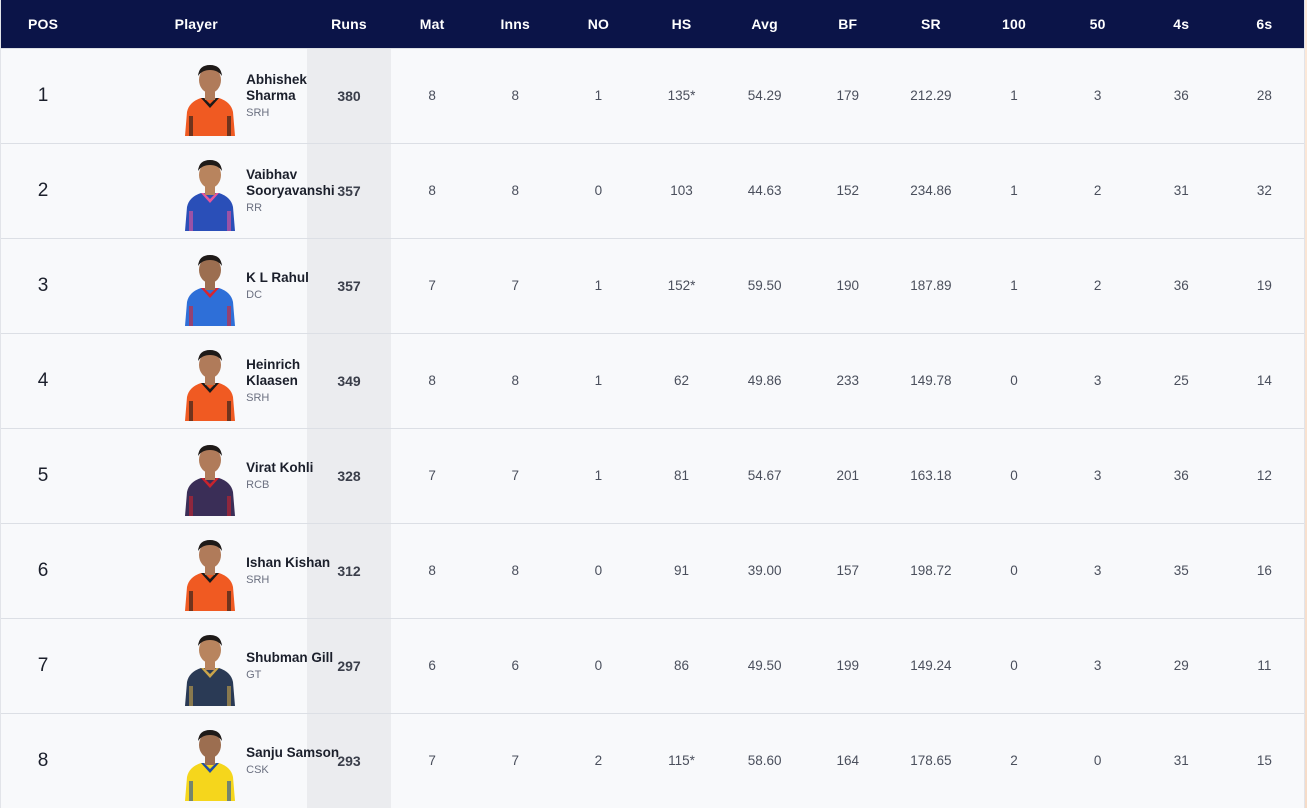 The height and width of the screenshot is (808, 1307). I want to click on sixes-cell: 28, so click(1263, 95).